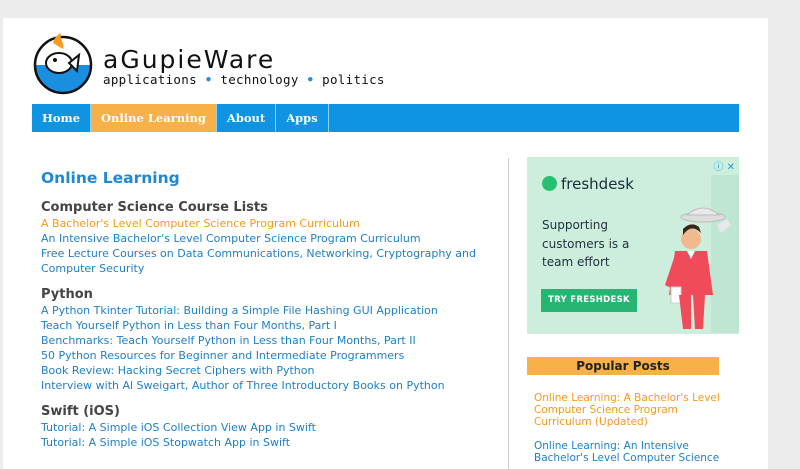  What do you see at coordinates (302, 118) in the screenshot?
I see `nav-apps: Apps` at bounding box center [302, 118].